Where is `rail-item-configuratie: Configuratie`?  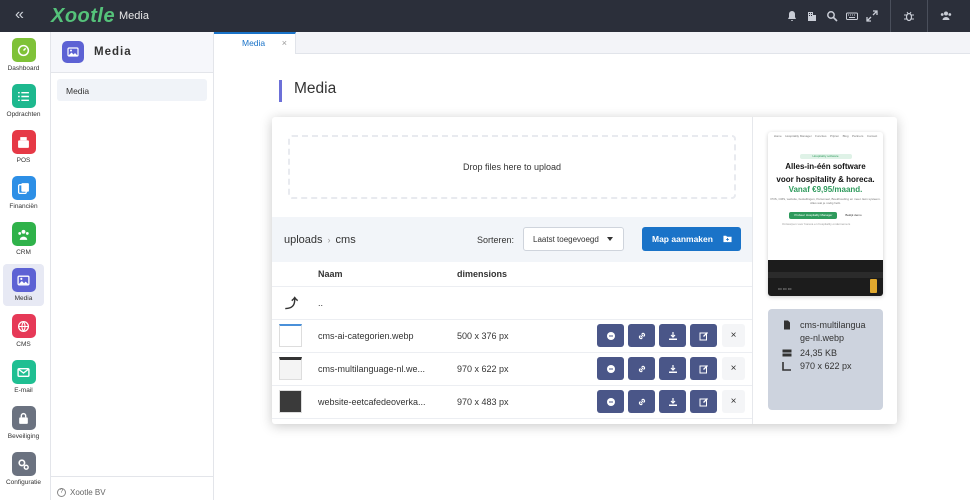
rail-item-configuratie: Configuratie is located at coordinates (23, 469).